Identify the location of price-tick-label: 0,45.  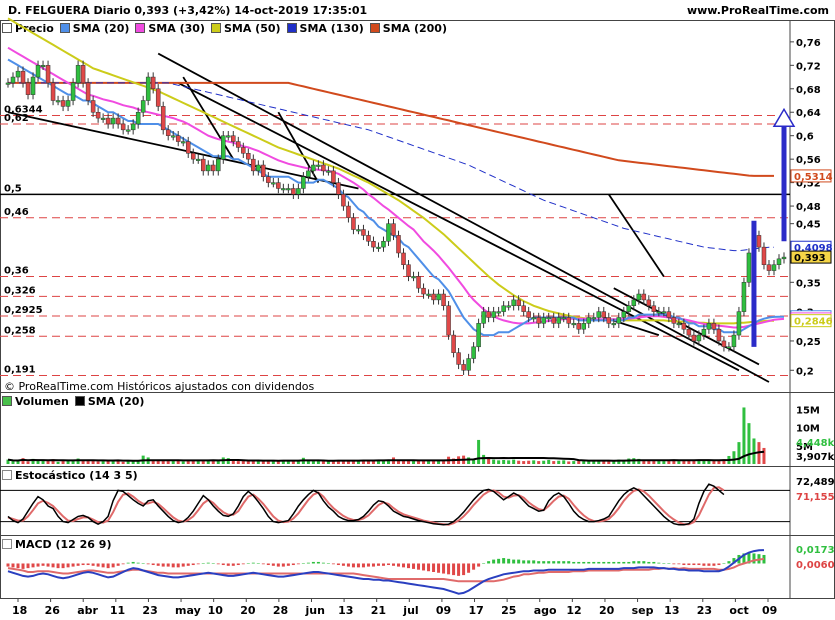
(808, 225).